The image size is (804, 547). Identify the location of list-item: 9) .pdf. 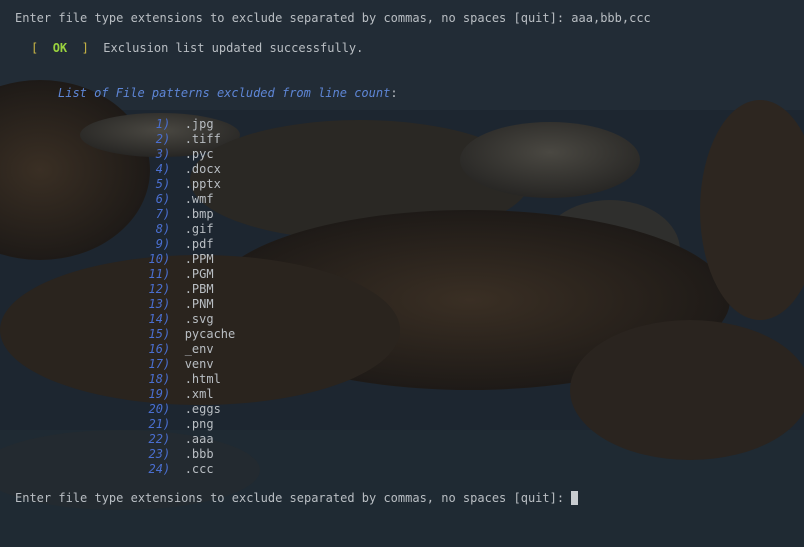
(177, 244).